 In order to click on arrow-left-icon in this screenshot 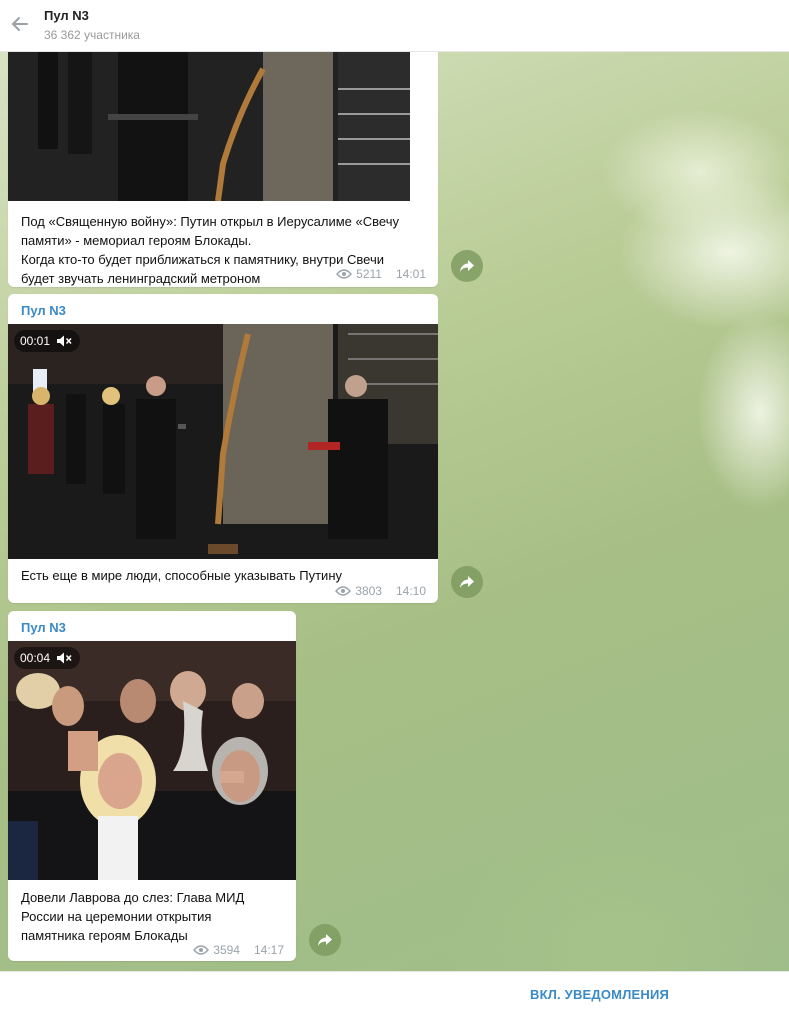, I will do `click(20, 24)`.